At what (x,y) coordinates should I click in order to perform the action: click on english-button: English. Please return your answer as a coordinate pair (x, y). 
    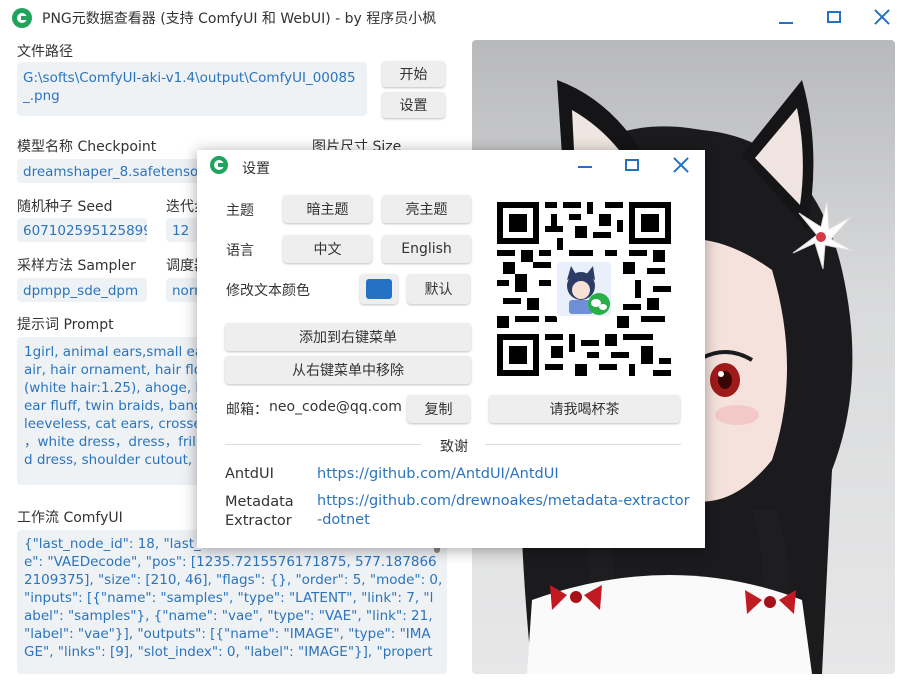
    Looking at the image, I should click on (426, 249).